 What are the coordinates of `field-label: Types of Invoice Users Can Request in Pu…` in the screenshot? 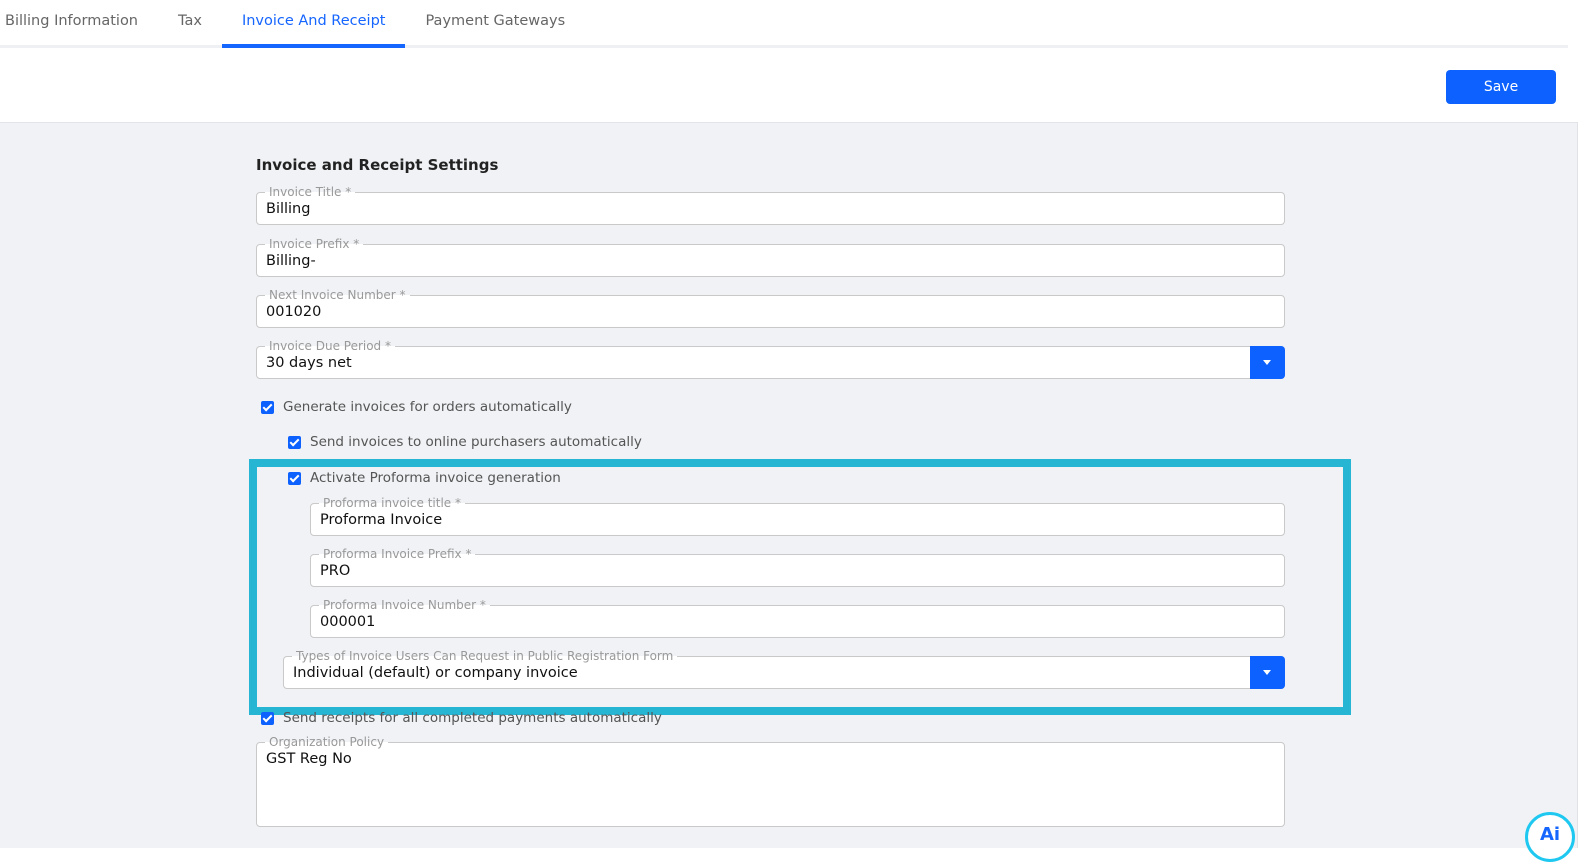 It's located at (485, 656).